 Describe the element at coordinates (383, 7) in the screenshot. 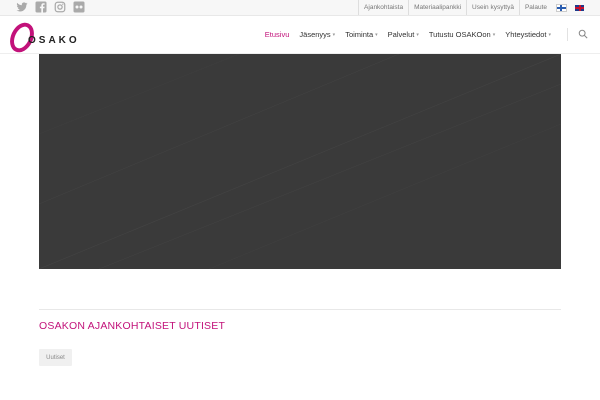

I see `toplink-ajankohtaista: Ajankohtaista` at that location.